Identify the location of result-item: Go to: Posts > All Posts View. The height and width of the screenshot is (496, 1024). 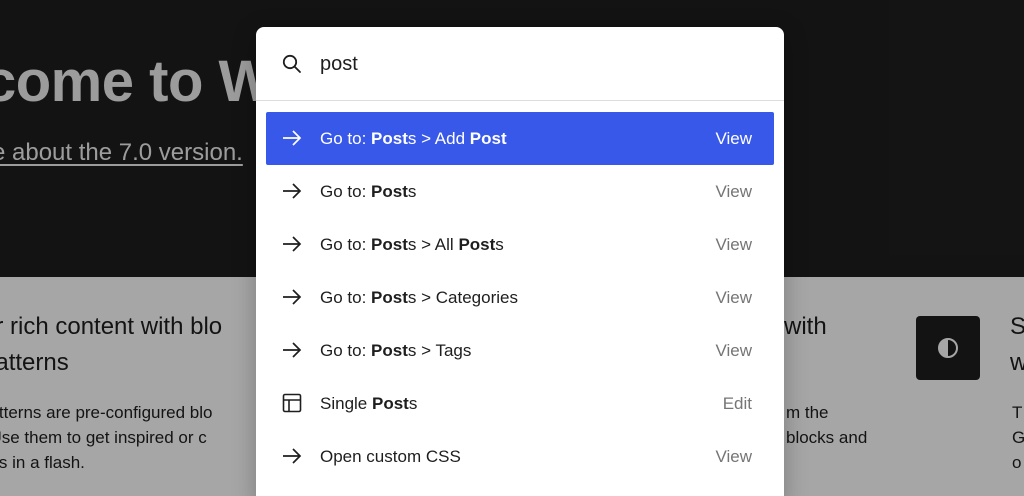
(520, 244).